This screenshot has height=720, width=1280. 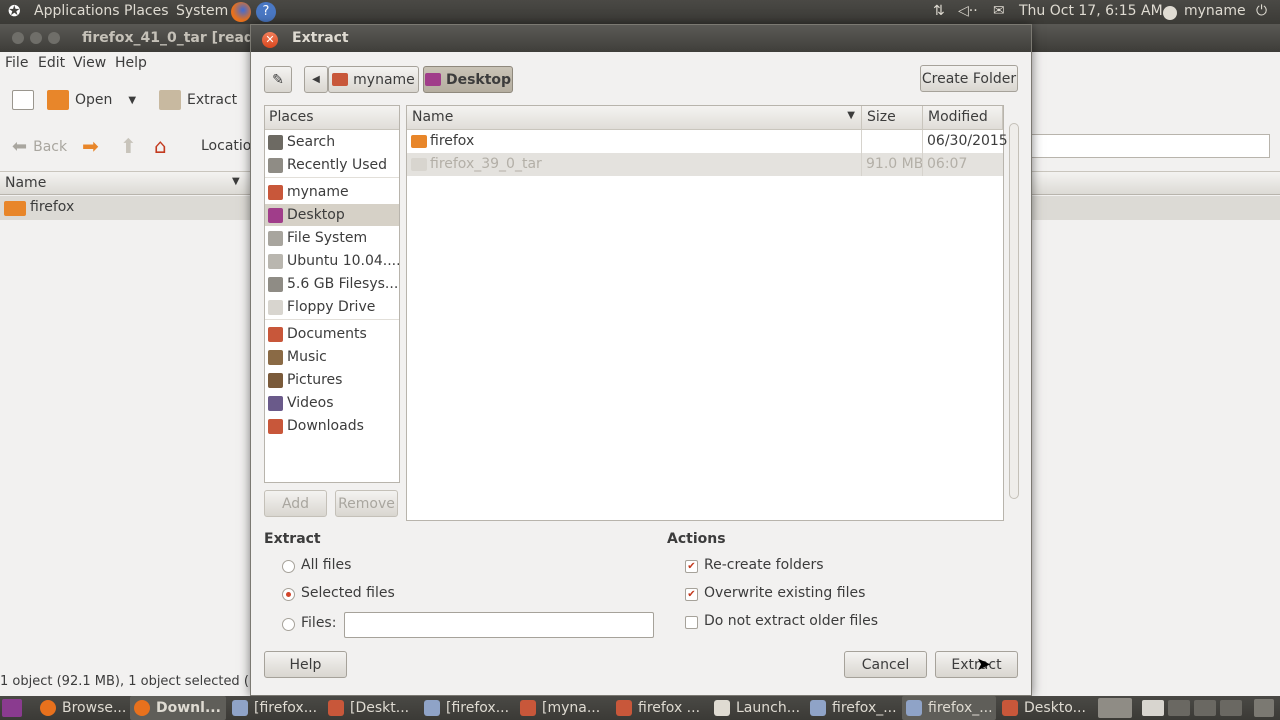 I want to click on scrollbar-thumb, so click(x=1014, y=311).